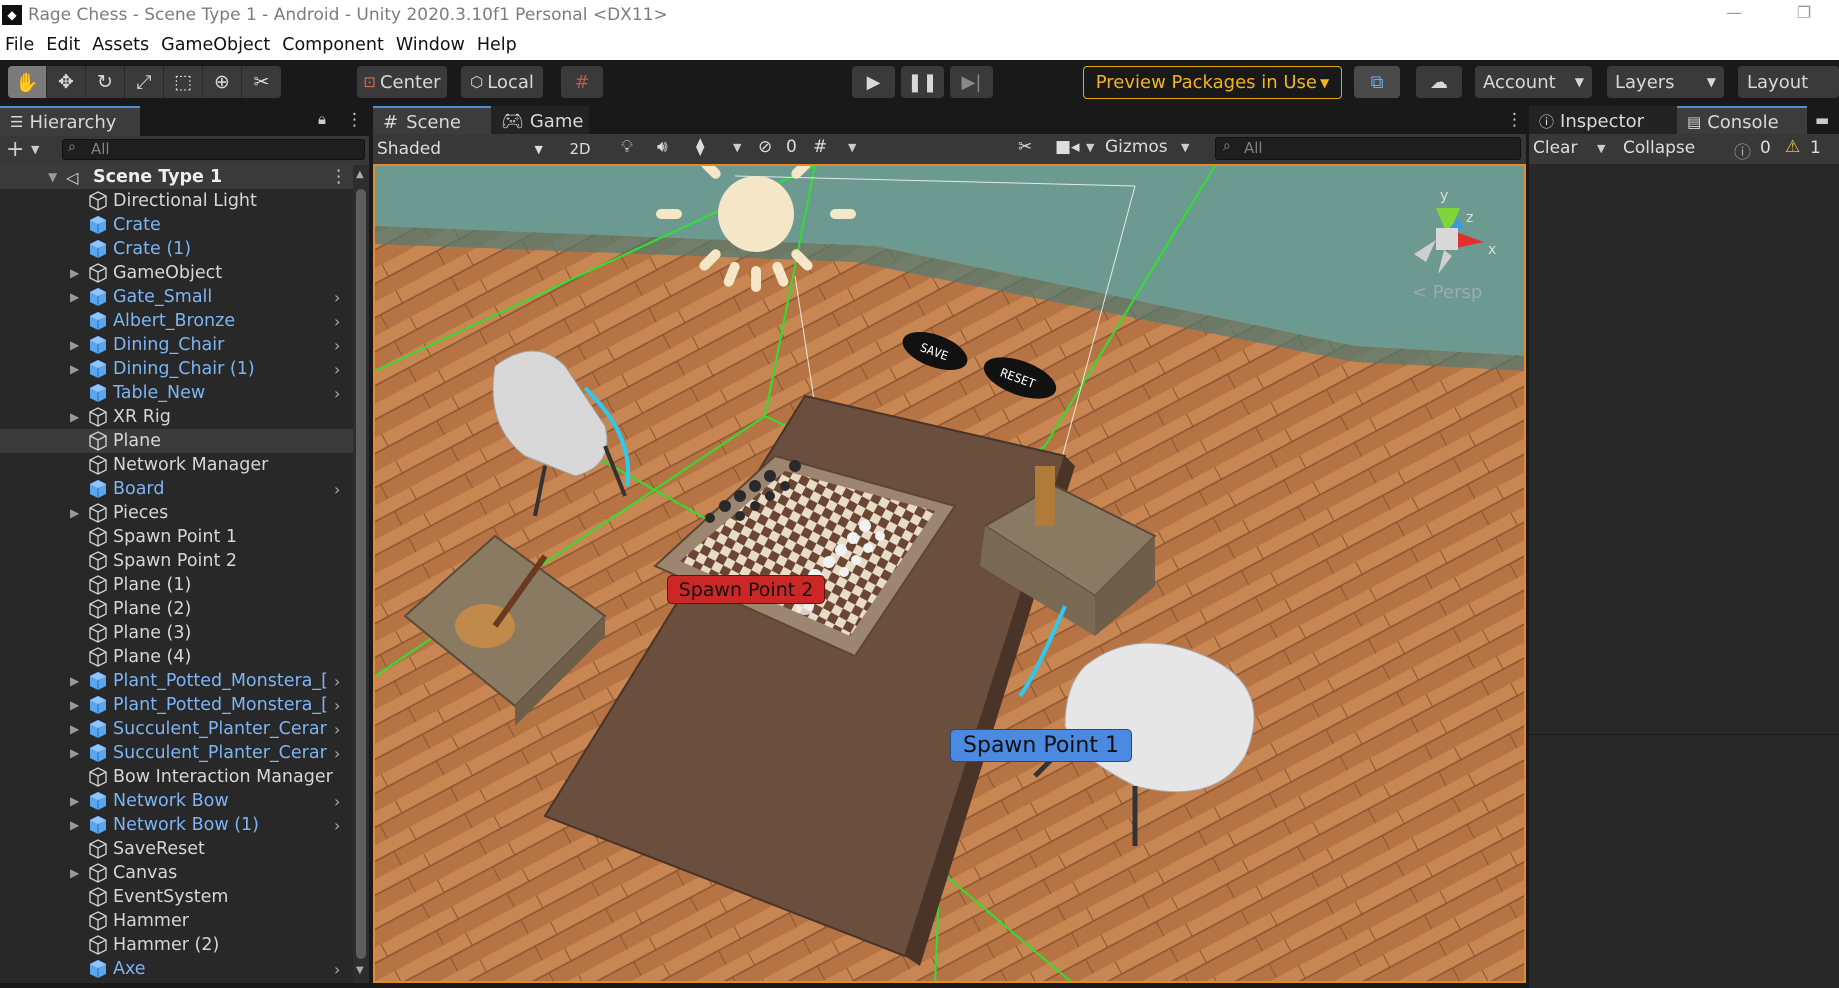 Image resolution: width=1839 pixels, height=988 pixels. What do you see at coordinates (1804, 14) in the screenshot?
I see `maximize-button: ❐` at bounding box center [1804, 14].